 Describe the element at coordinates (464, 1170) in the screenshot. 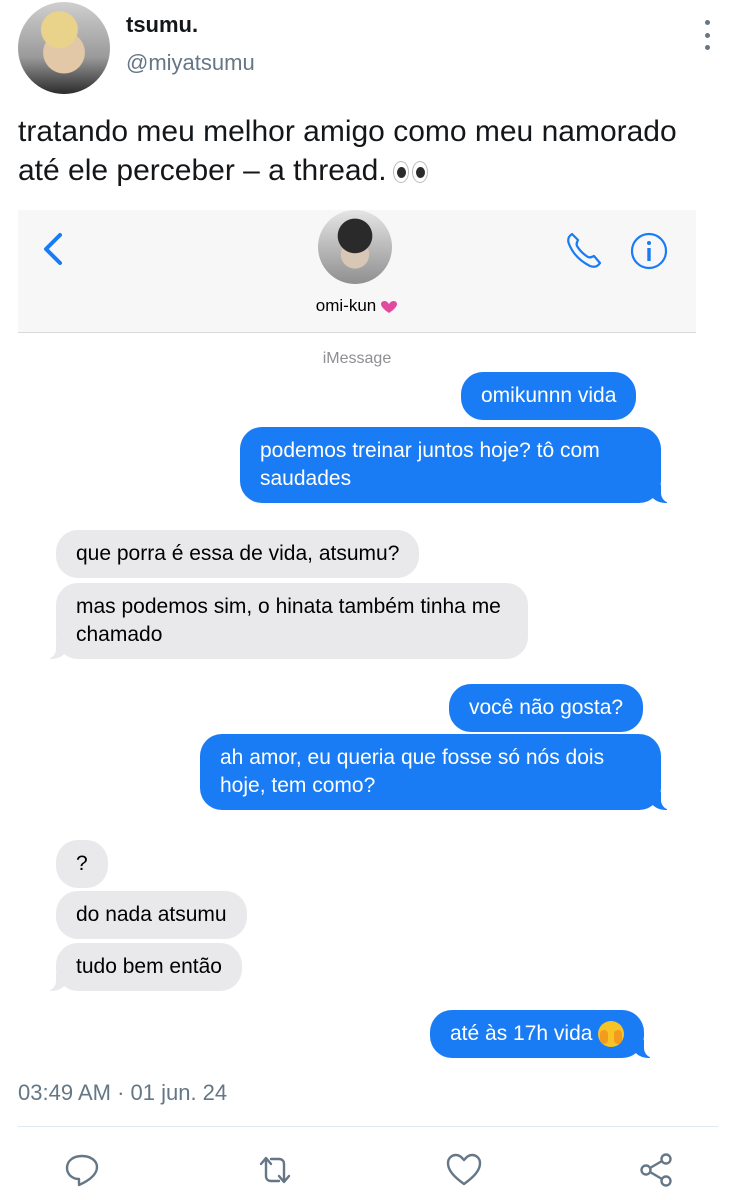

I see `like-icon` at that location.